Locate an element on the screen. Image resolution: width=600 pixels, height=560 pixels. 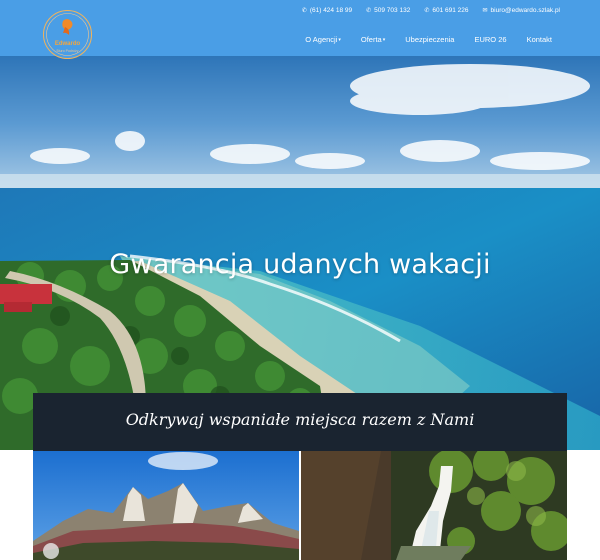
nav-label: Kontakt is located at coordinates (539, 39).